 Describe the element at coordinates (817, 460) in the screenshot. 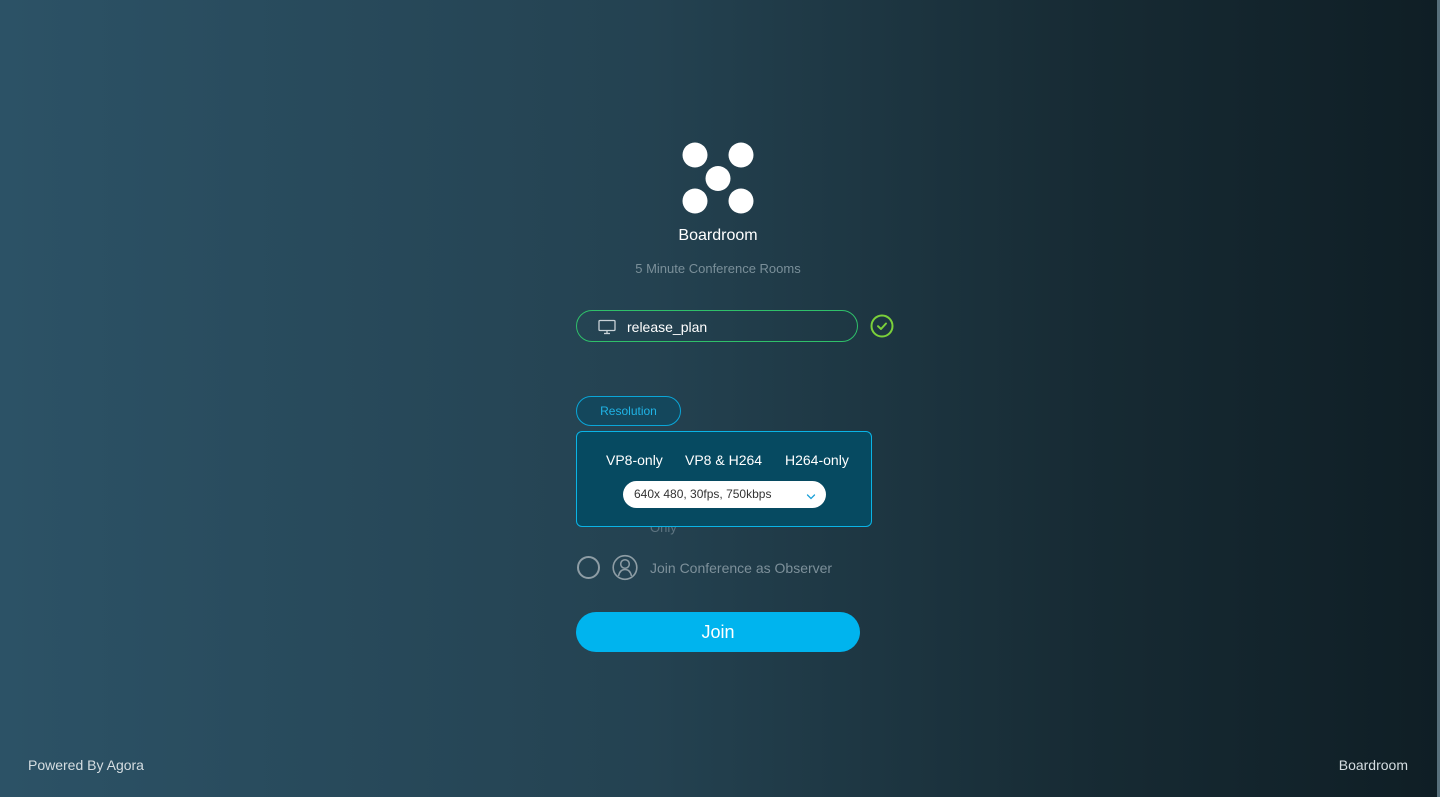

I see `codec-tab-h264-only: H264-only` at that location.